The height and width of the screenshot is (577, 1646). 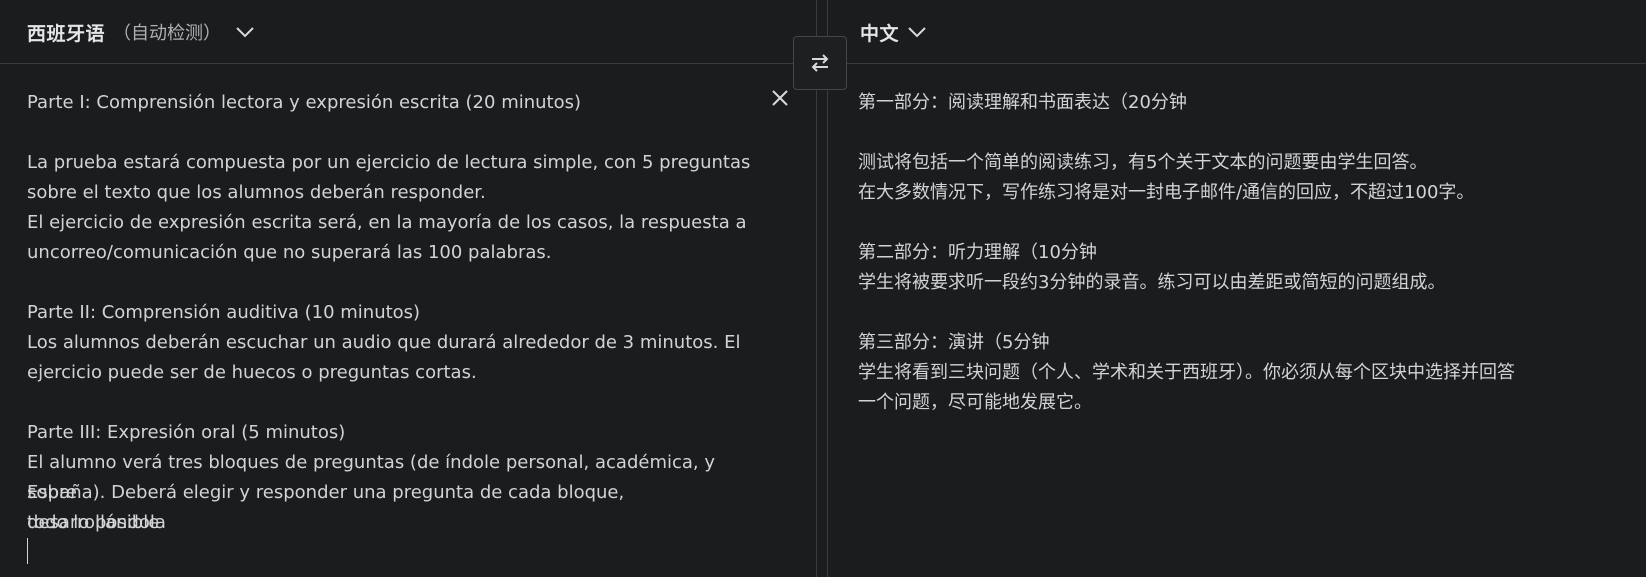 I want to click on translation-text-line: 一个问题，尽可能地发展它。, so click(x=975, y=402).